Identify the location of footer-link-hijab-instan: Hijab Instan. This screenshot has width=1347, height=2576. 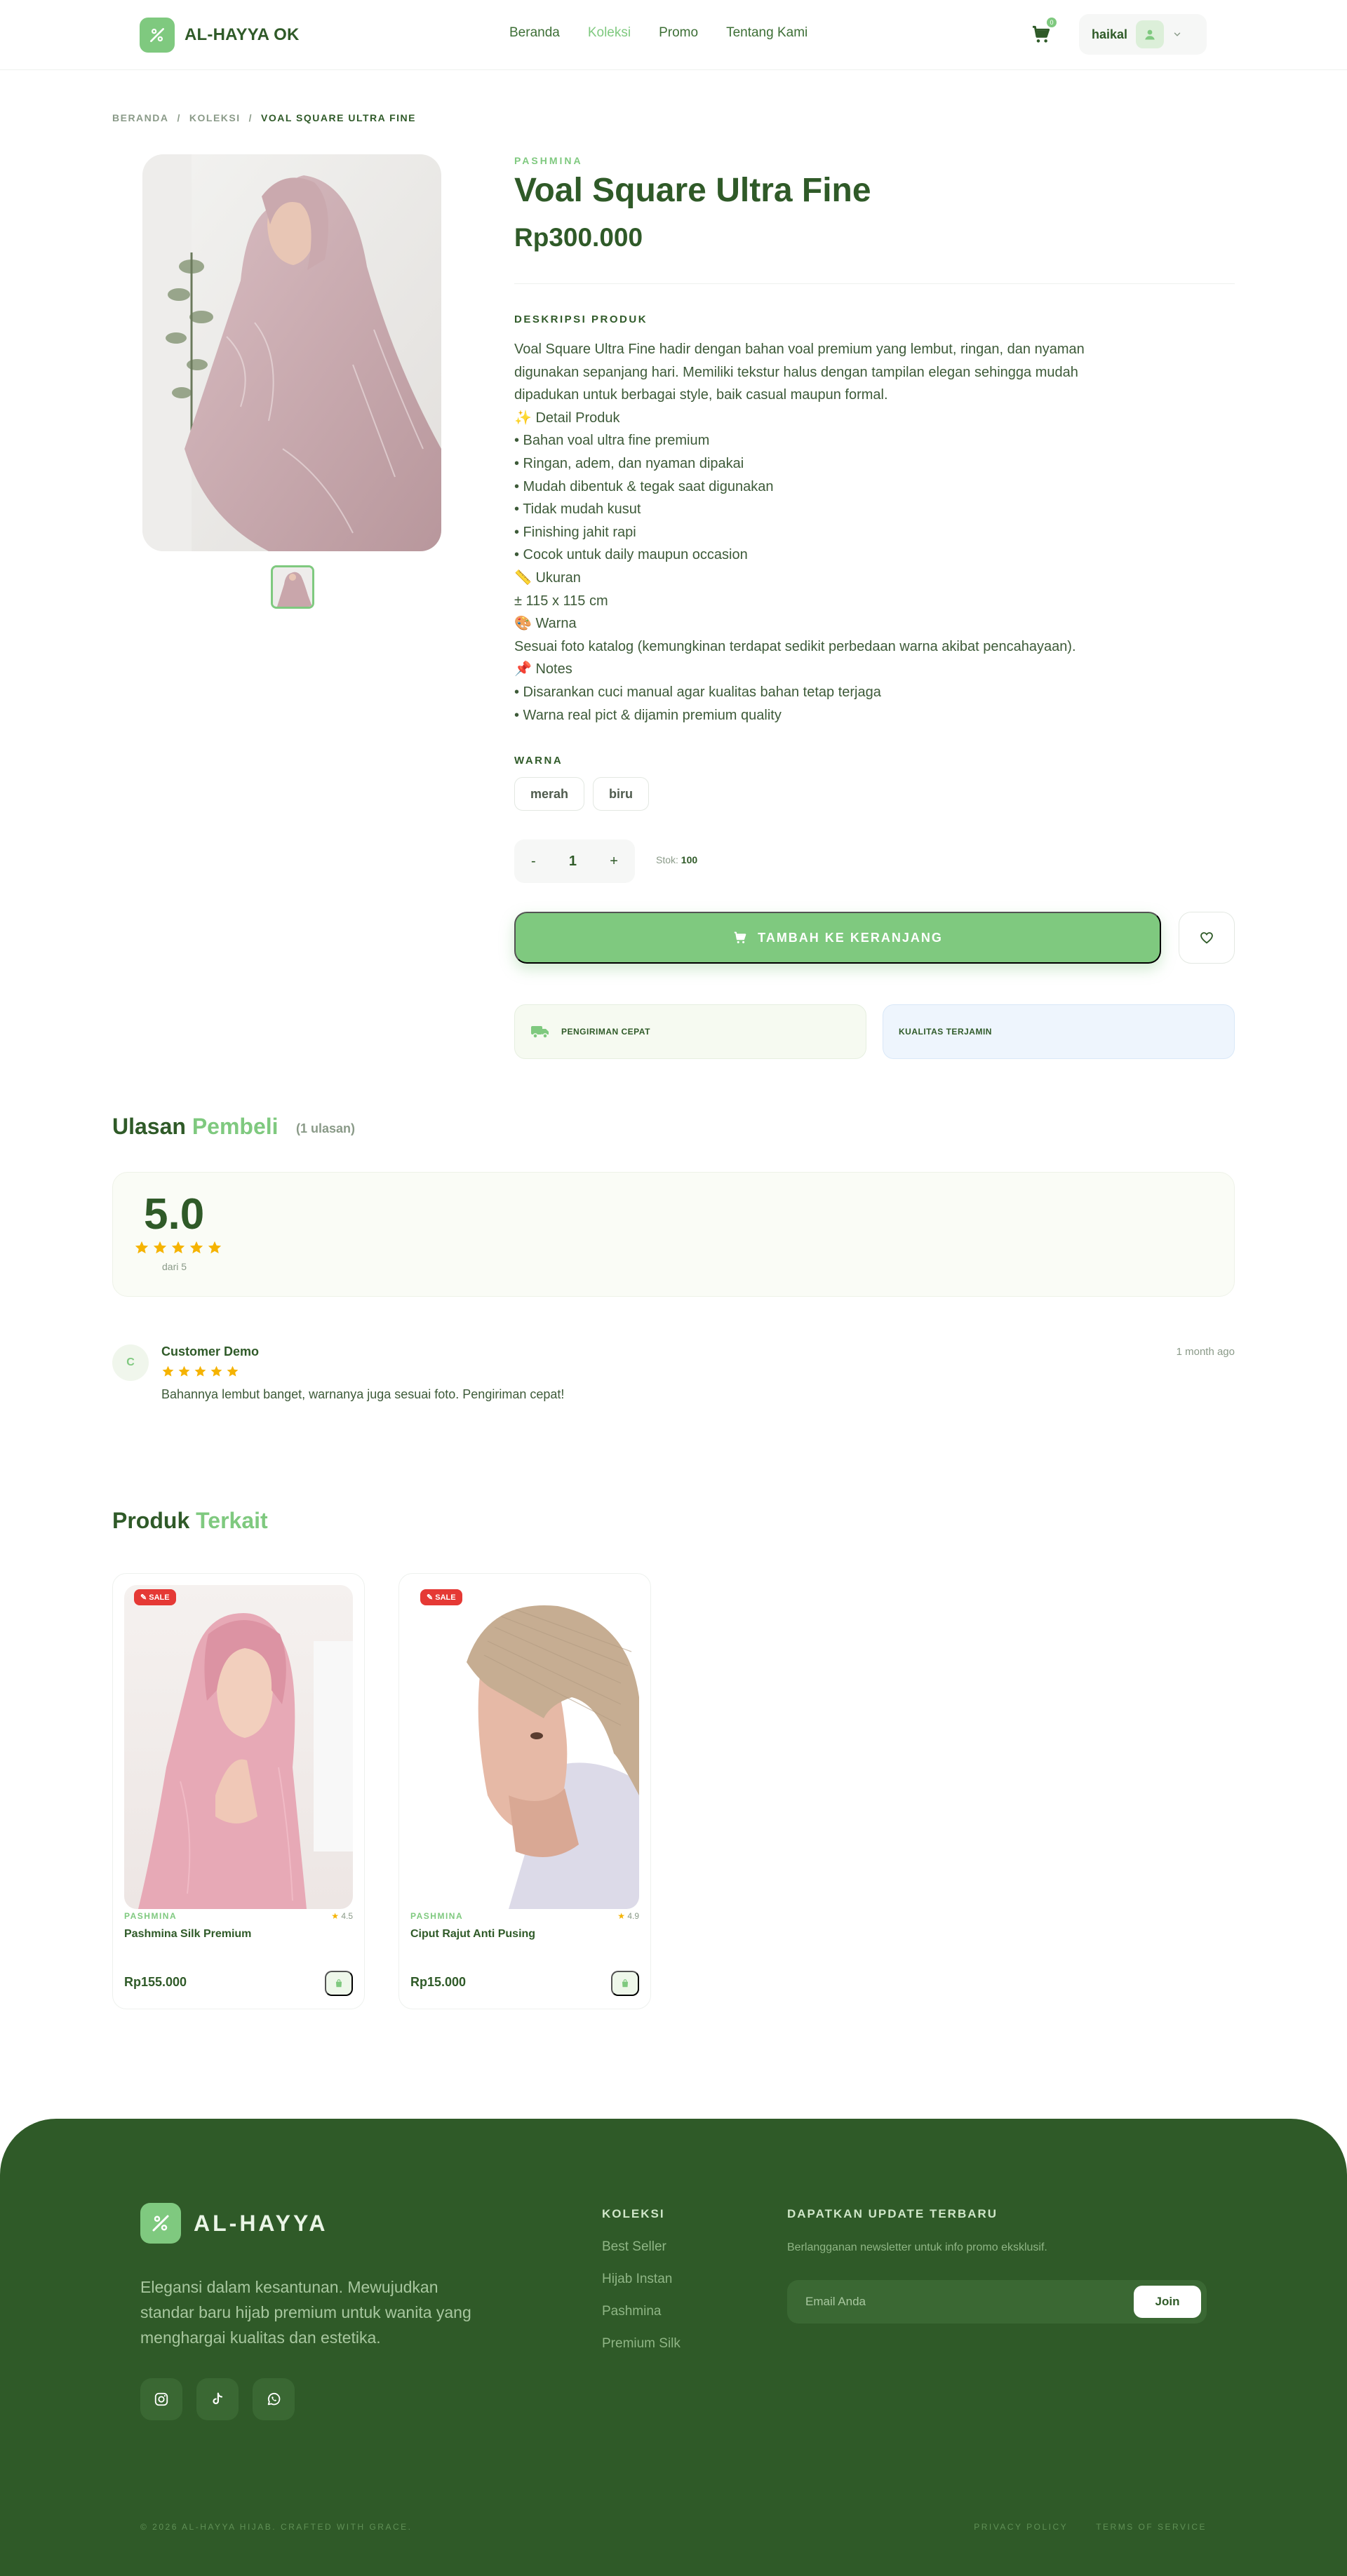
(641, 2279).